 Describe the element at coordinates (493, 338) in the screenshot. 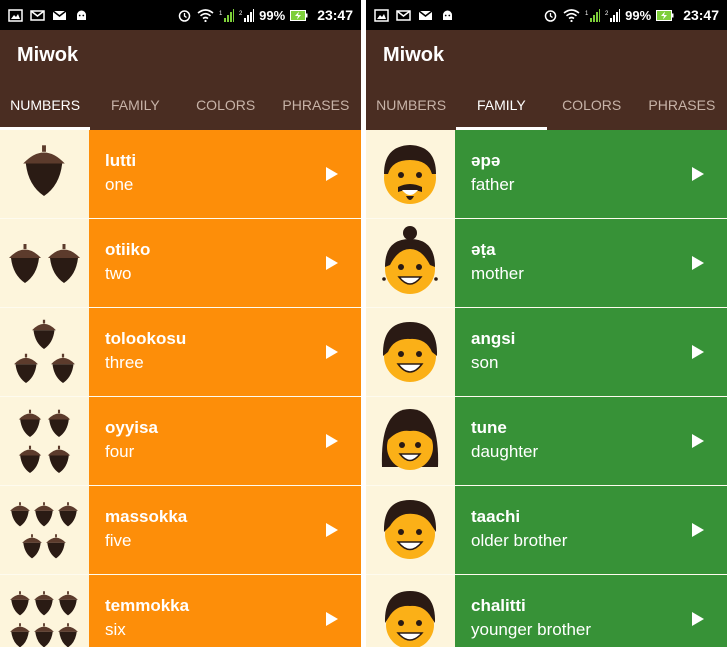

I see `miwok-word: angsi` at that location.